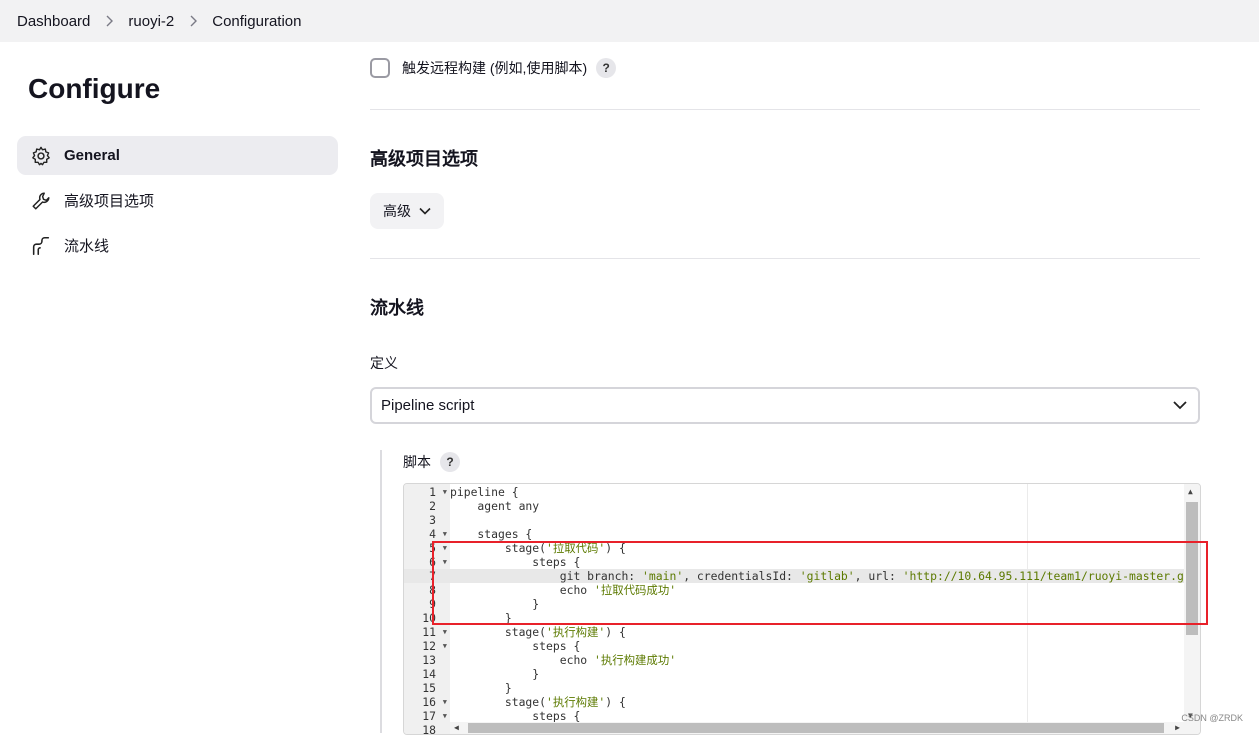 The width and height of the screenshot is (1259, 735). Describe the element at coordinates (177, 245) in the screenshot. I see `sidebar-item-pipeline: 流水线` at that location.